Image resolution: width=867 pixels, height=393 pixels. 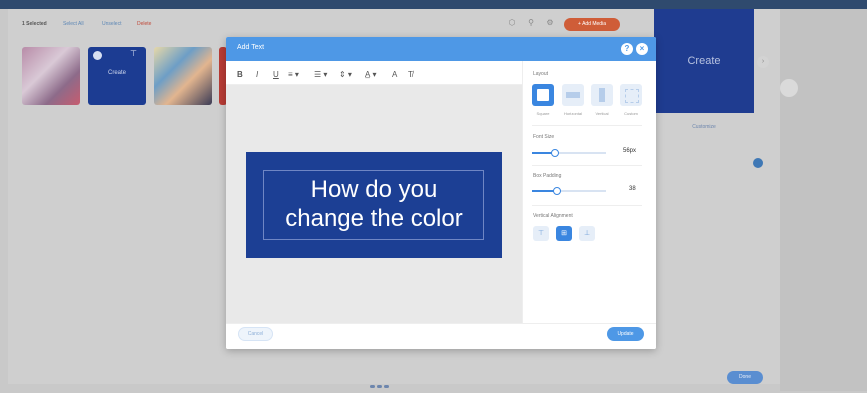 What do you see at coordinates (553, 216) in the screenshot?
I see `vertical-alignment-label: Vertical Alignment` at bounding box center [553, 216].